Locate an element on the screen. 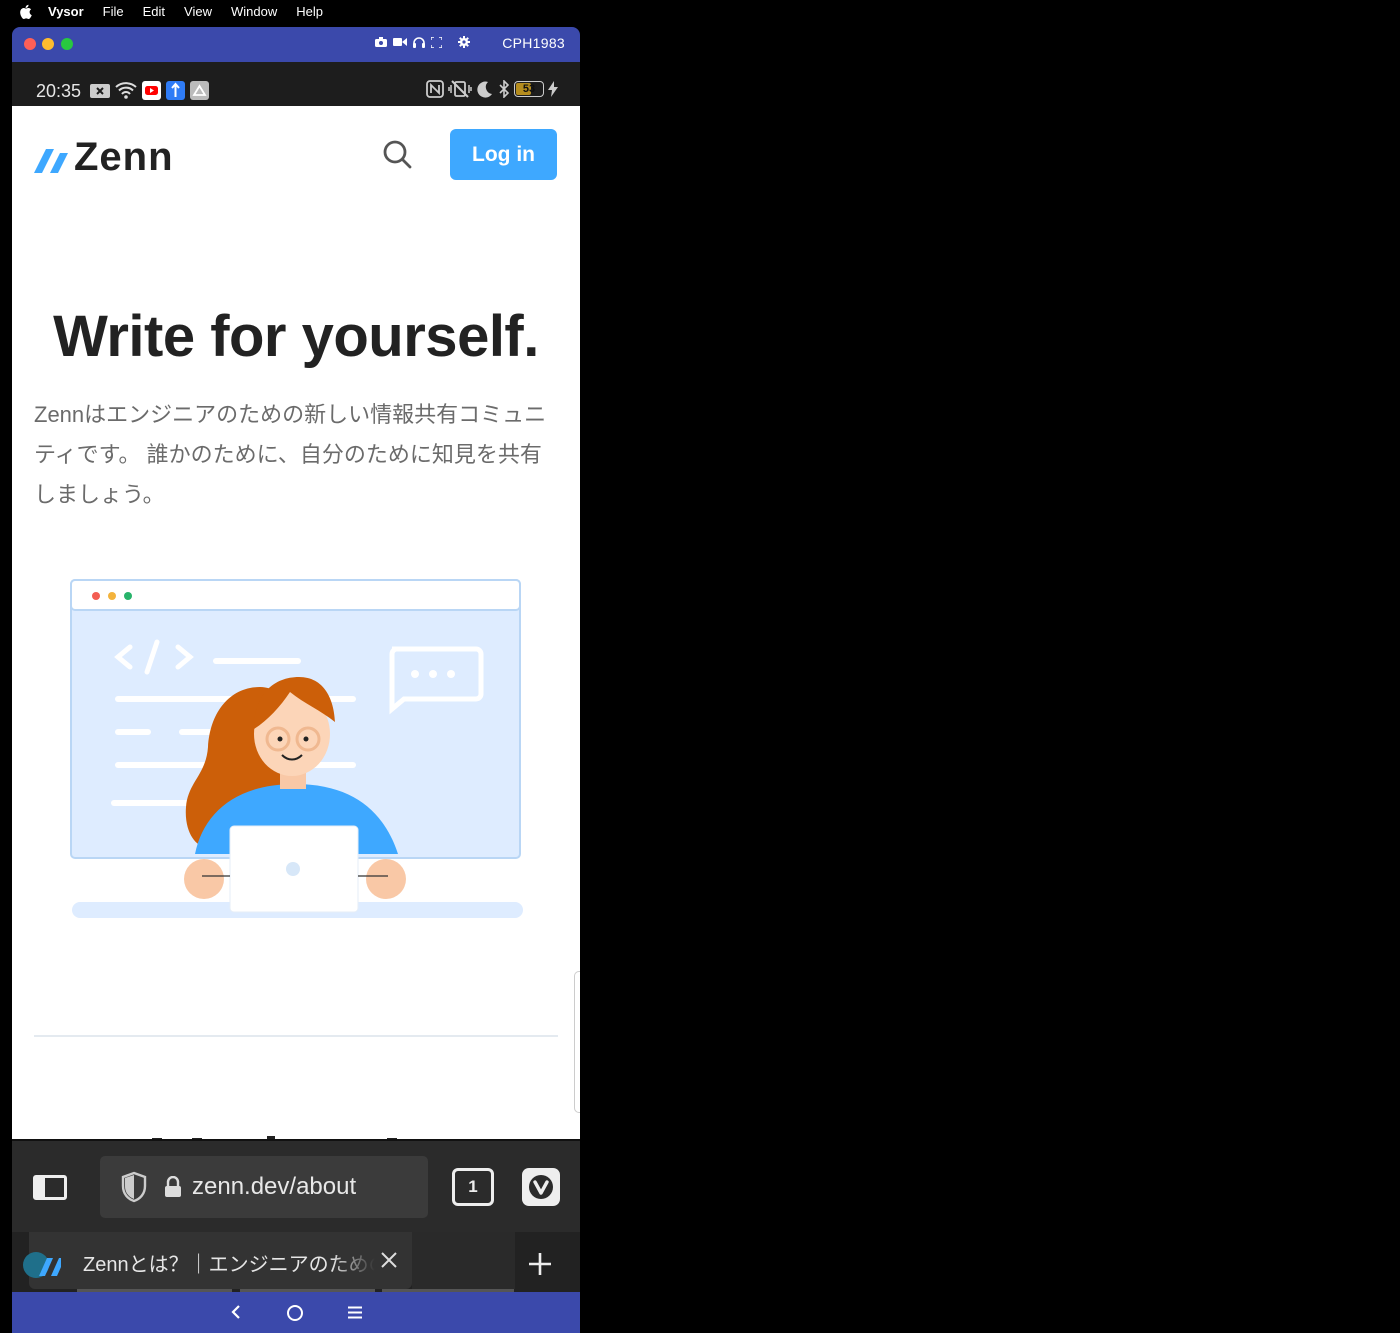 The image size is (1400, 1333). active-tab: Zennとは？｜エンジニアのための情報共有コミュニティ is located at coordinates (217, 1260).